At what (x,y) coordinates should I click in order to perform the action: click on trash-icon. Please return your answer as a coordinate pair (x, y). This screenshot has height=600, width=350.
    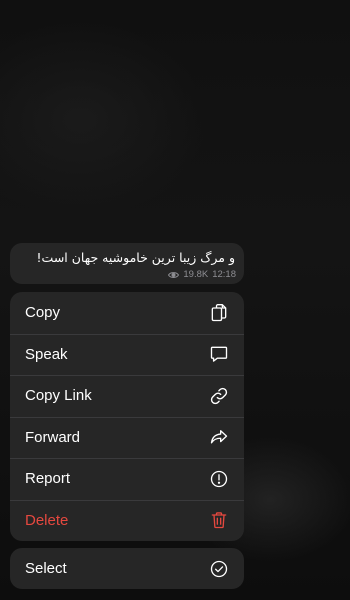
    Looking at the image, I should click on (219, 520).